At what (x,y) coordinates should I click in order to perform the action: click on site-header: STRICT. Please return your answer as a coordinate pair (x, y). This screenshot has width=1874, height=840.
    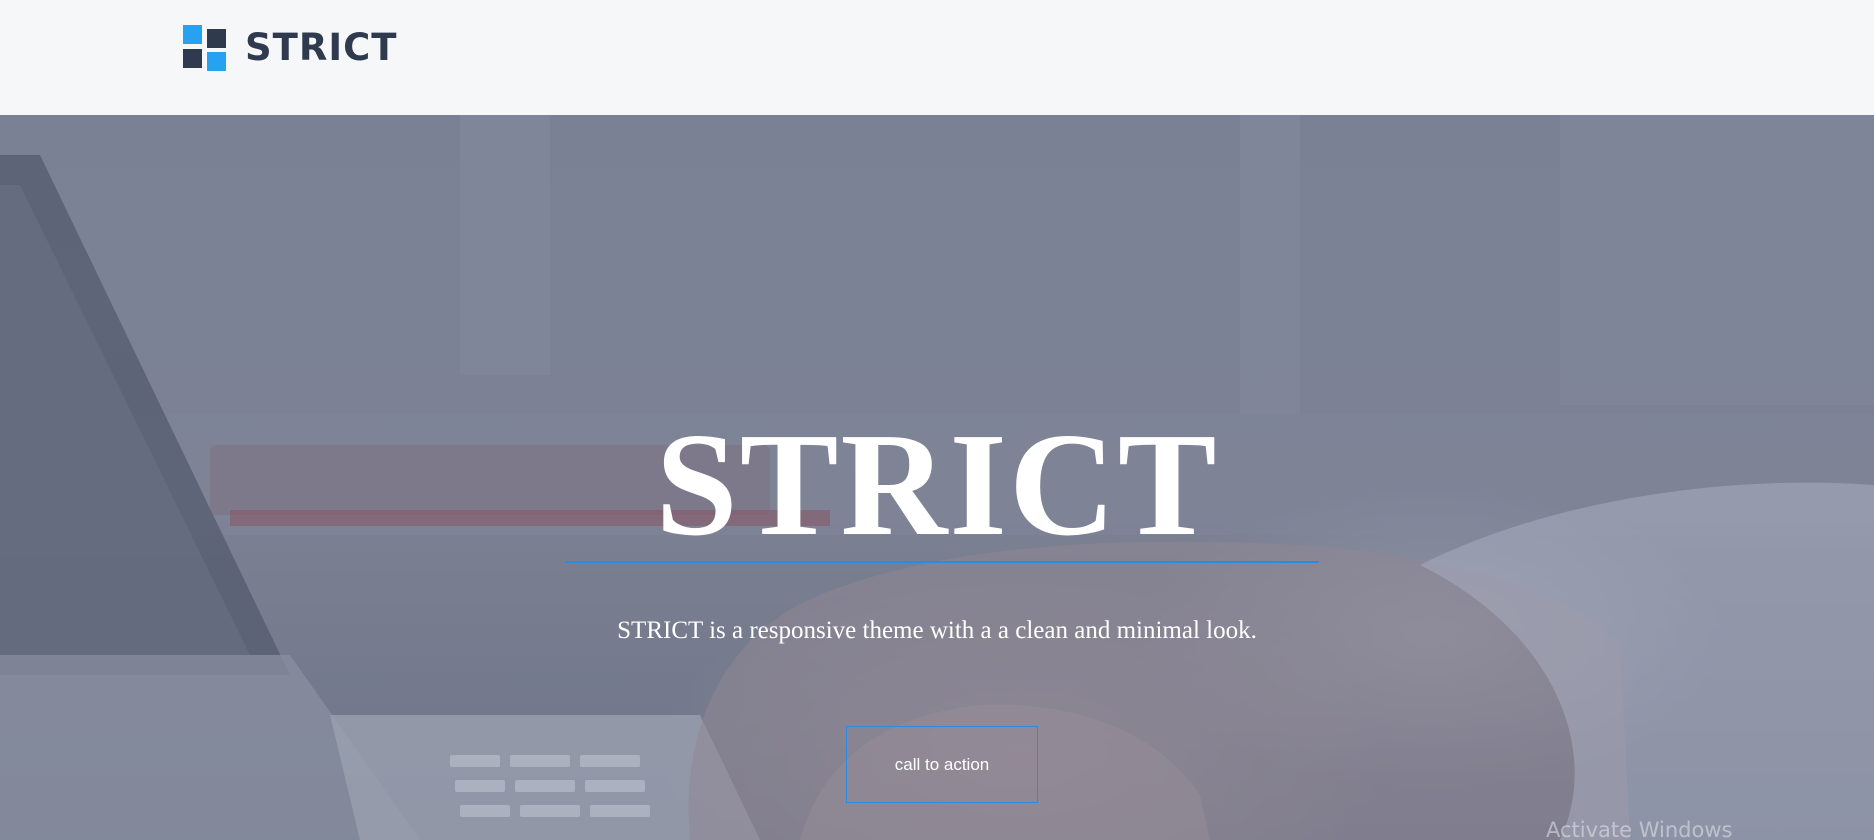
    Looking at the image, I should click on (937, 57).